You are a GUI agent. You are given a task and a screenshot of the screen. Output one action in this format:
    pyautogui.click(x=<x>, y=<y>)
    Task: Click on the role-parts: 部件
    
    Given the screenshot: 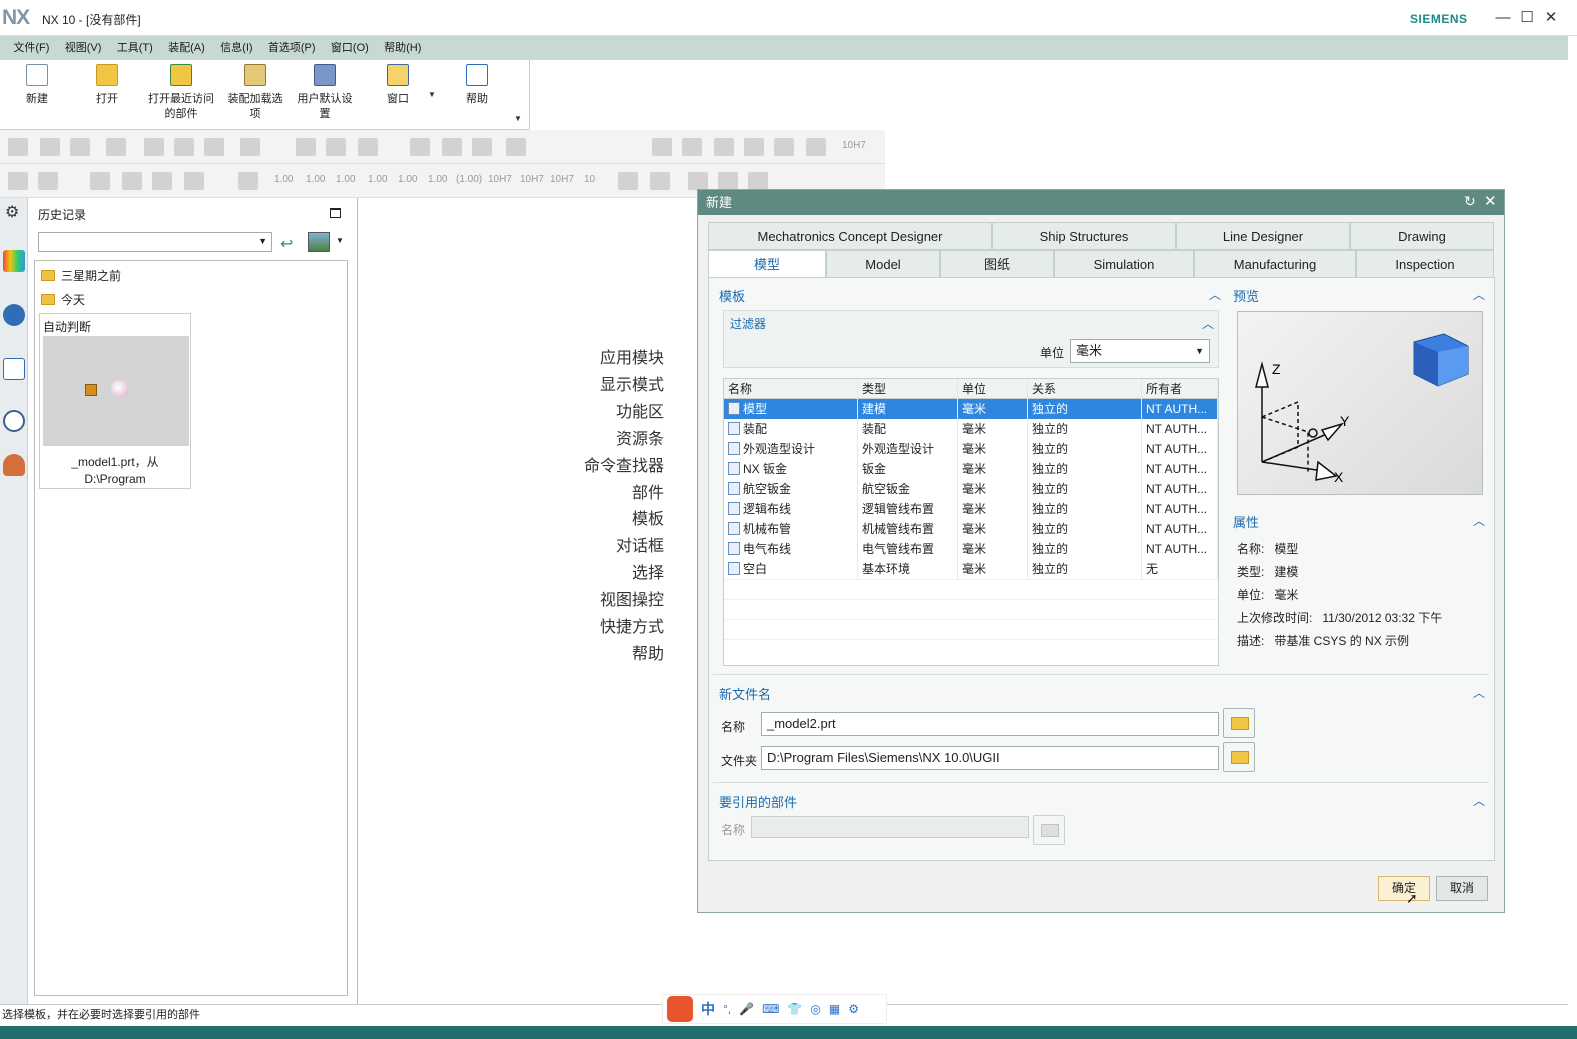 What is the action you would take?
    pyautogui.click(x=624, y=494)
    